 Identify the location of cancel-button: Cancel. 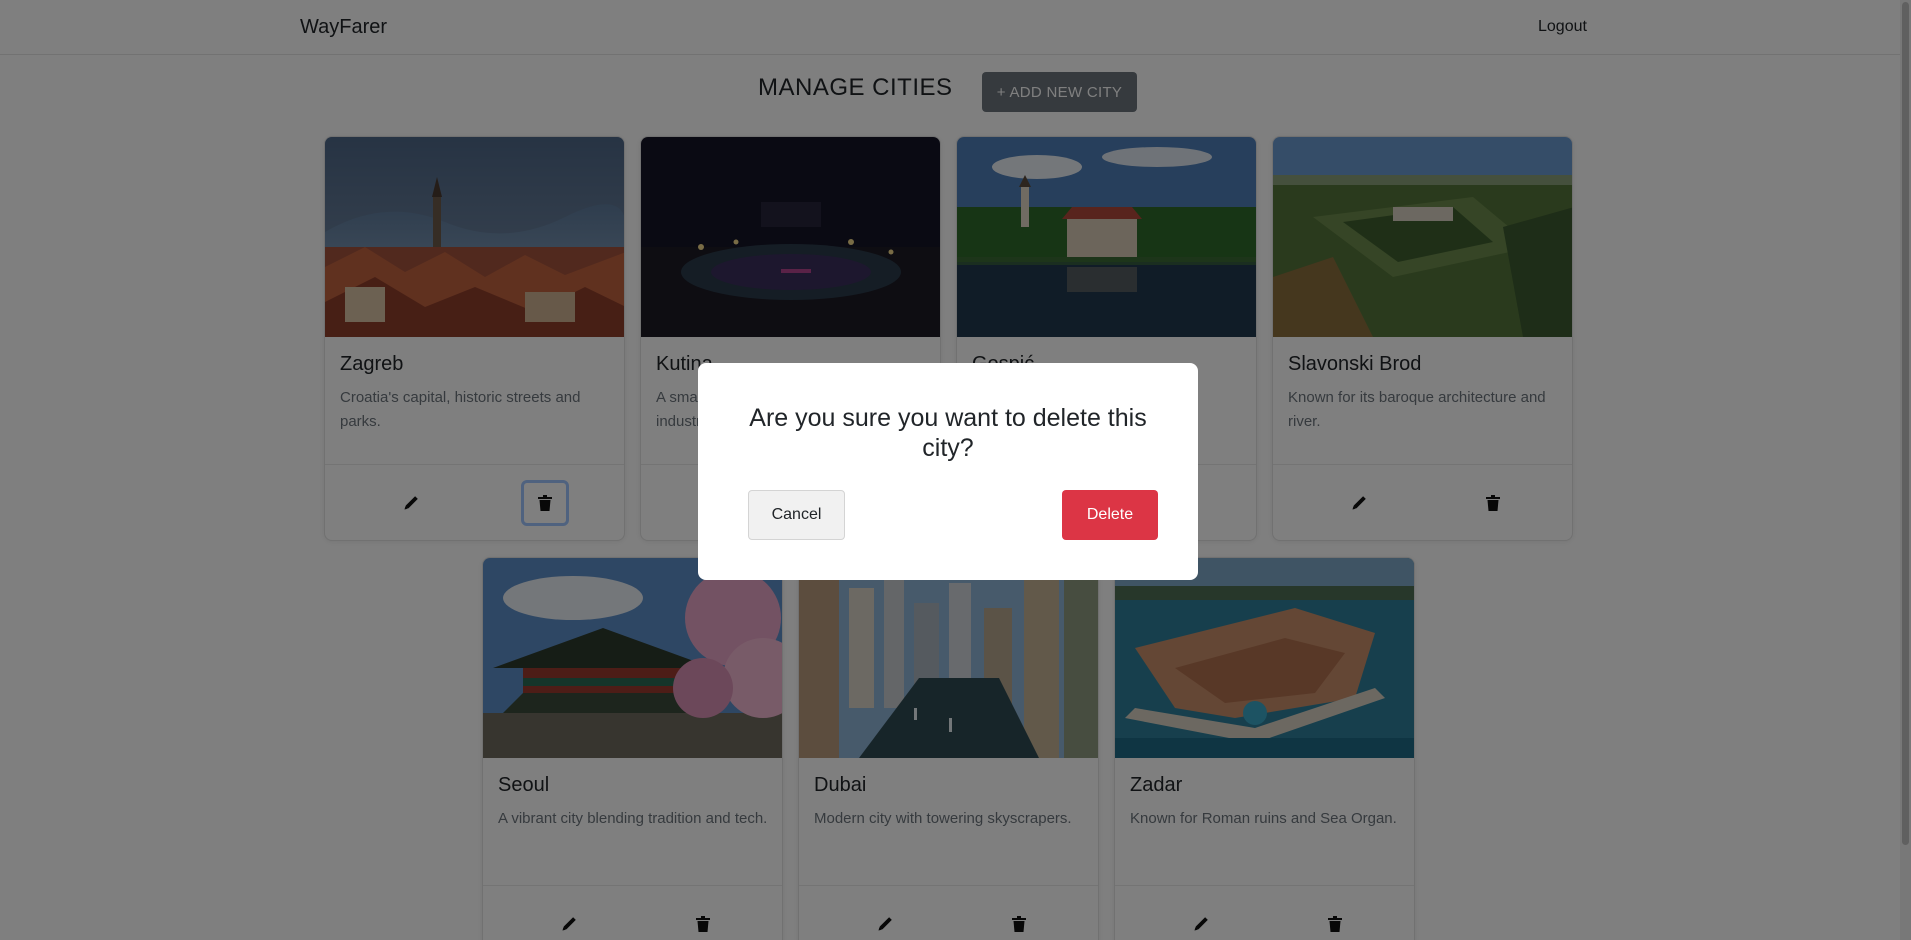
(796, 515).